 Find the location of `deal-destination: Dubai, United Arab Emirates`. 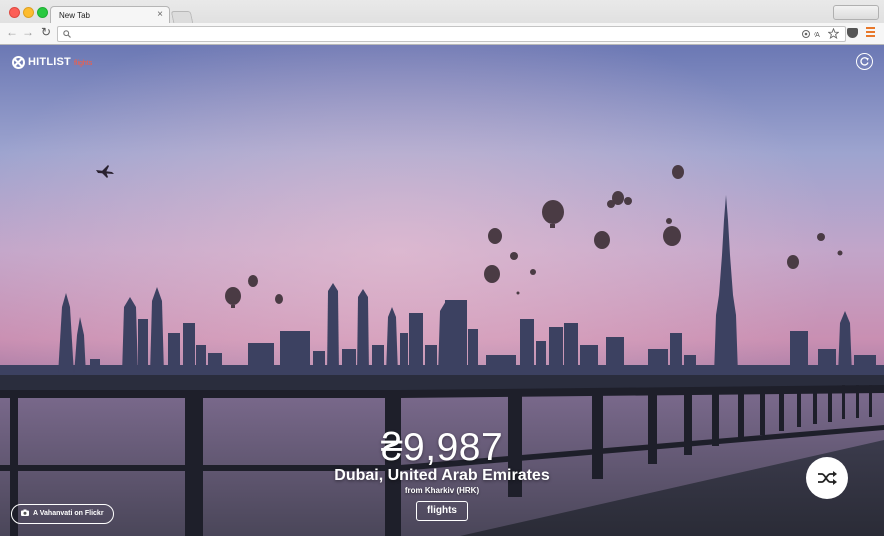

deal-destination: Dubai, United Arab Emirates is located at coordinates (442, 475).